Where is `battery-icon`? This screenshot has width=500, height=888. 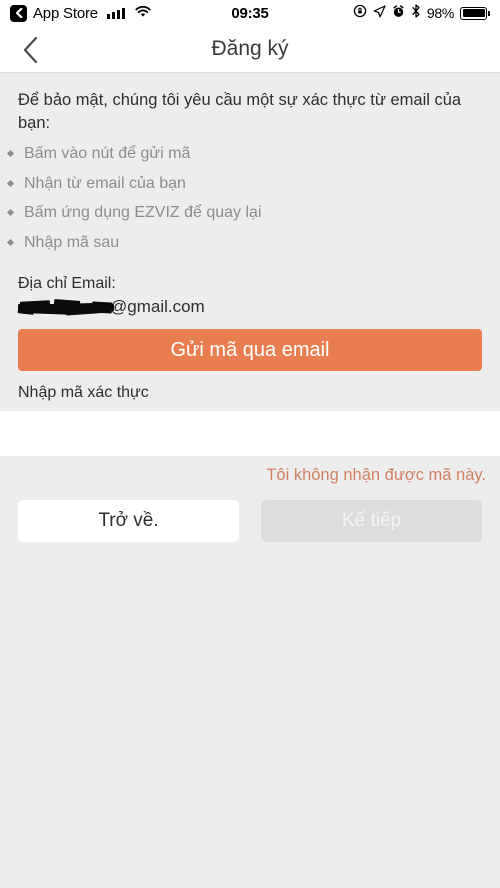 battery-icon is located at coordinates (475, 13).